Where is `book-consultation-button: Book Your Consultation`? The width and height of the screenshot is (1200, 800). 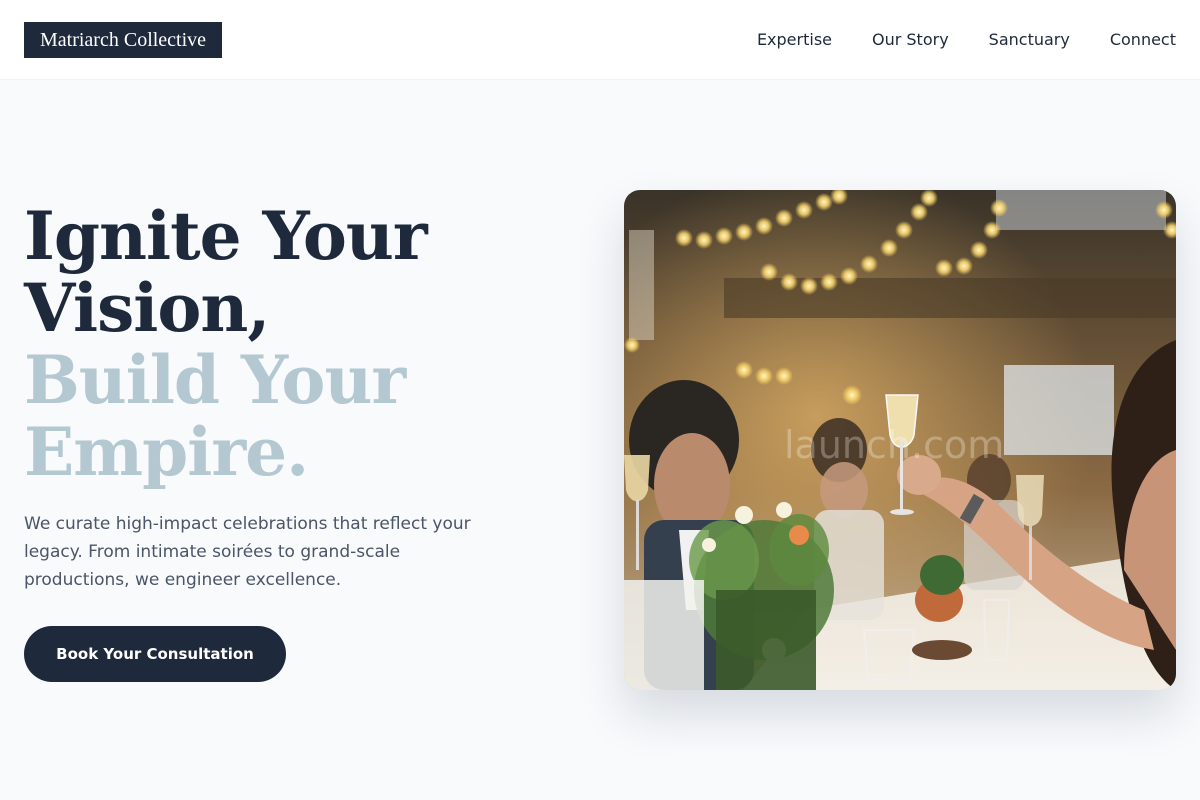 book-consultation-button: Book Your Consultation is located at coordinates (155, 654).